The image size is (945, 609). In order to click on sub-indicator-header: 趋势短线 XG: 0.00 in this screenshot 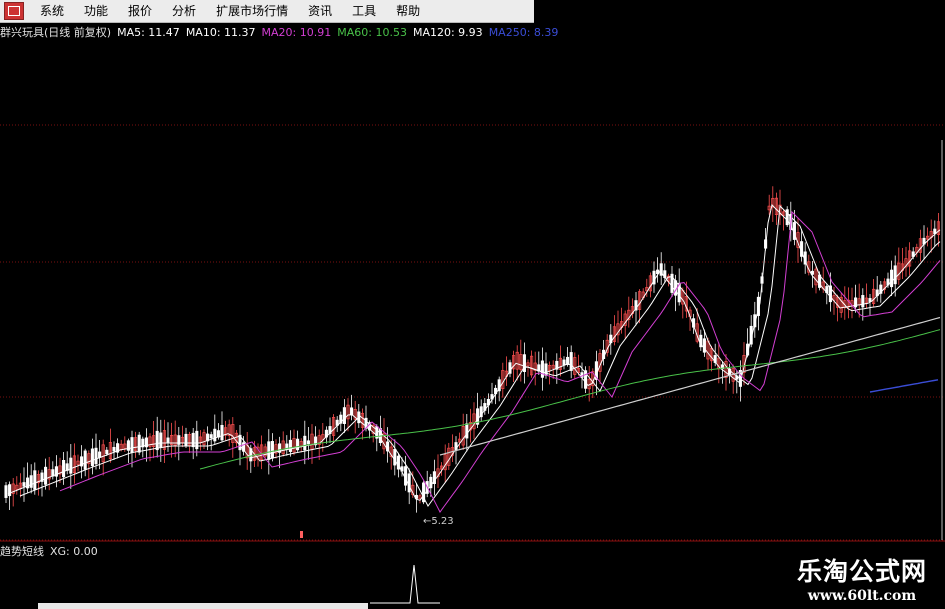, I will do `click(52, 551)`.